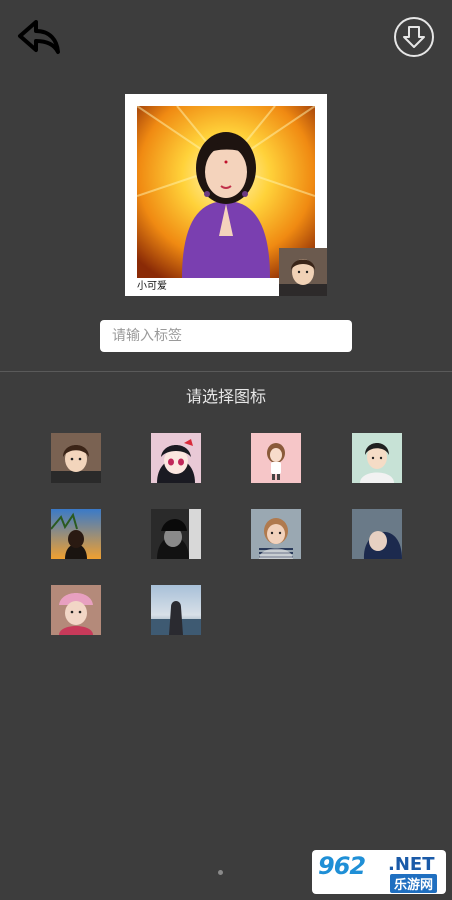 The image size is (452, 900). What do you see at coordinates (377, 458) in the screenshot?
I see `icon-cartoon-boy-green` at bounding box center [377, 458].